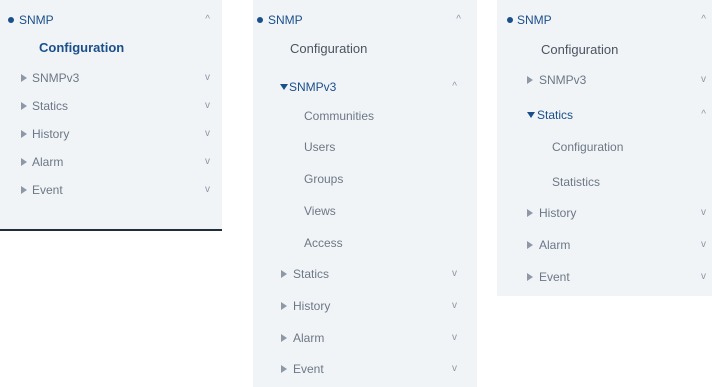  Describe the element at coordinates (604, 115) in the screenshot. I see `menu-group-statics: Statics ^` at that location.